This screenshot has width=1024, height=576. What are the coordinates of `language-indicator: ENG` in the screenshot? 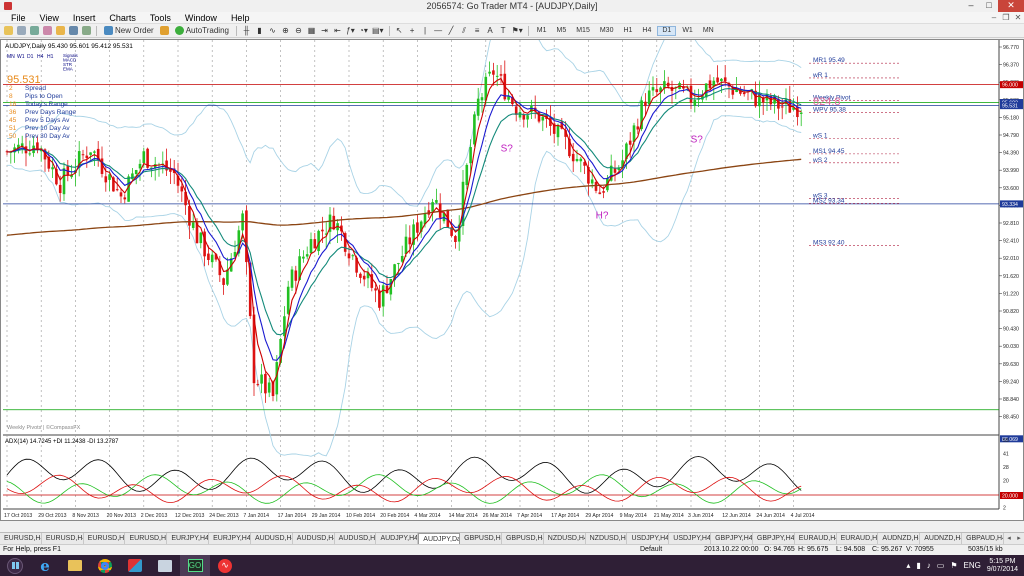 It's located at (972, 565).